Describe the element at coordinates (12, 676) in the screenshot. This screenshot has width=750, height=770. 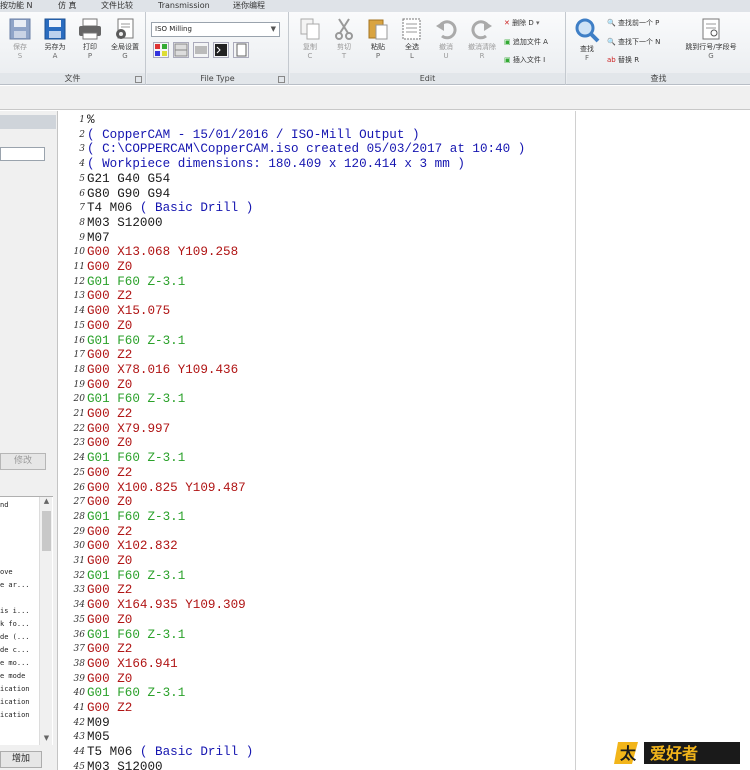
I see `list-item: e mode` at that location.